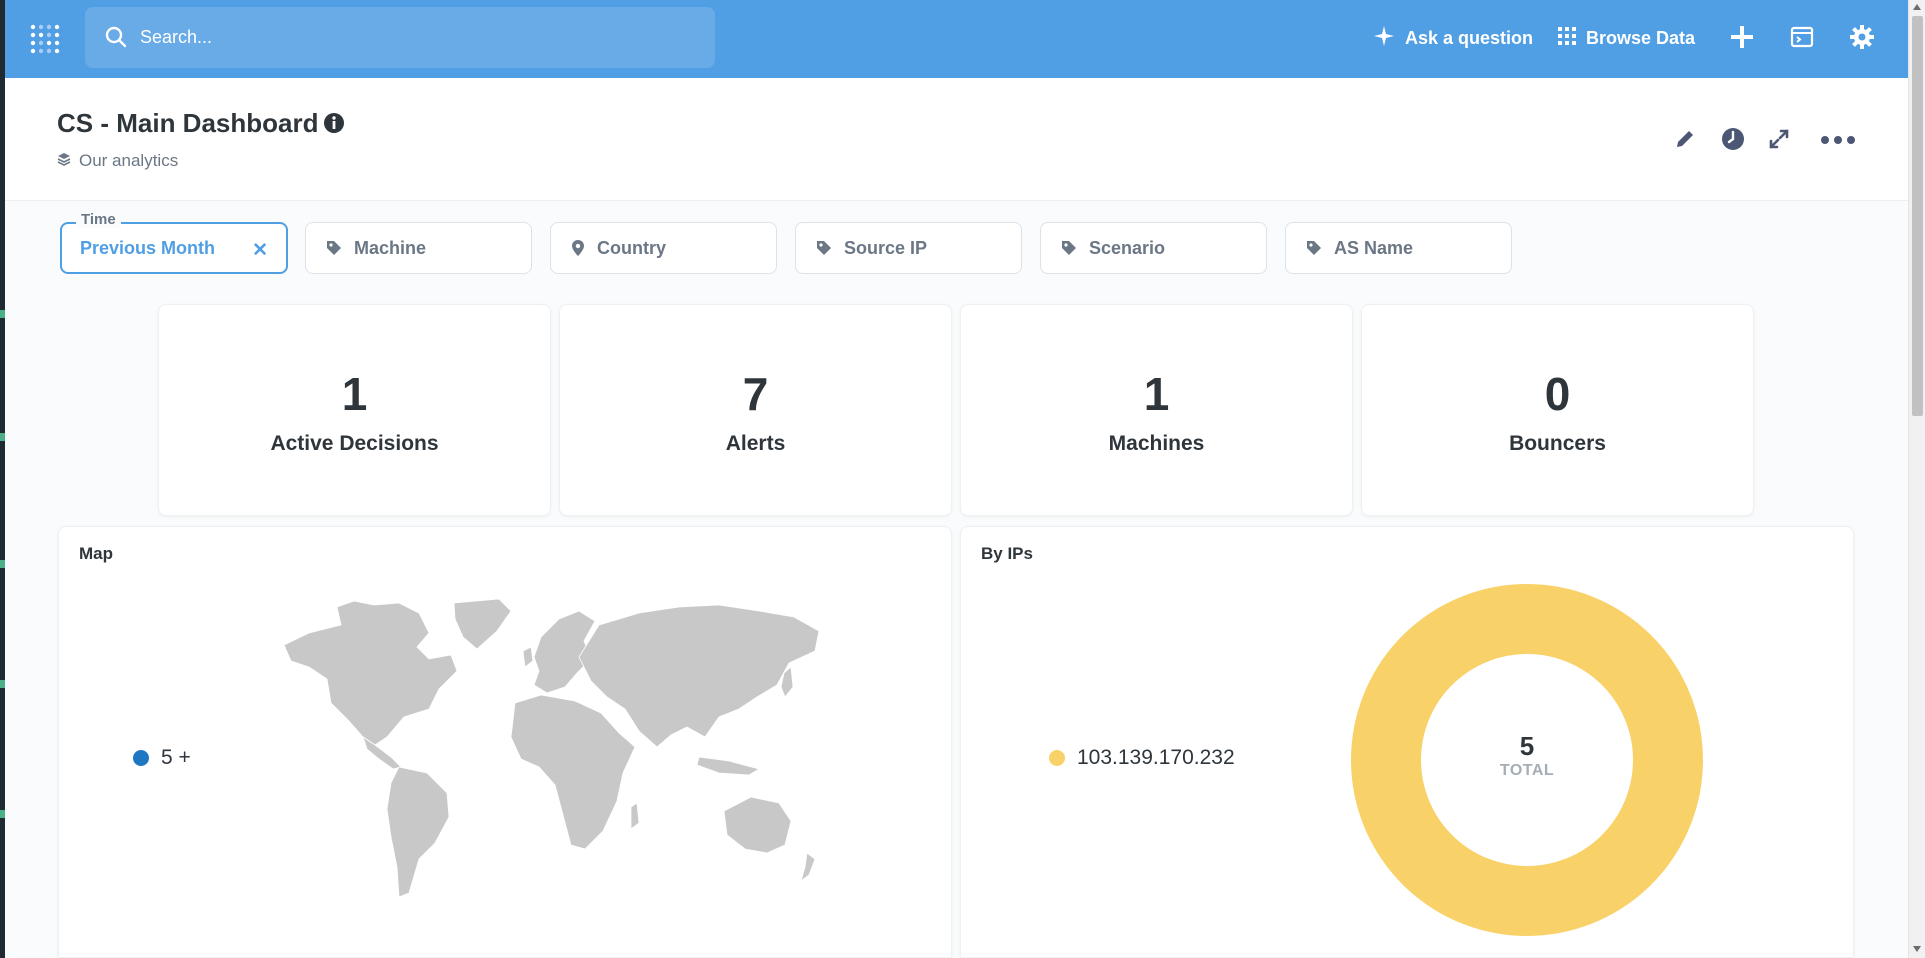 This screenshot has height=958, width=1925. Describe the element at coordinates (755, 394) in the screenshot. I see `scalar-value: 7` at that location.